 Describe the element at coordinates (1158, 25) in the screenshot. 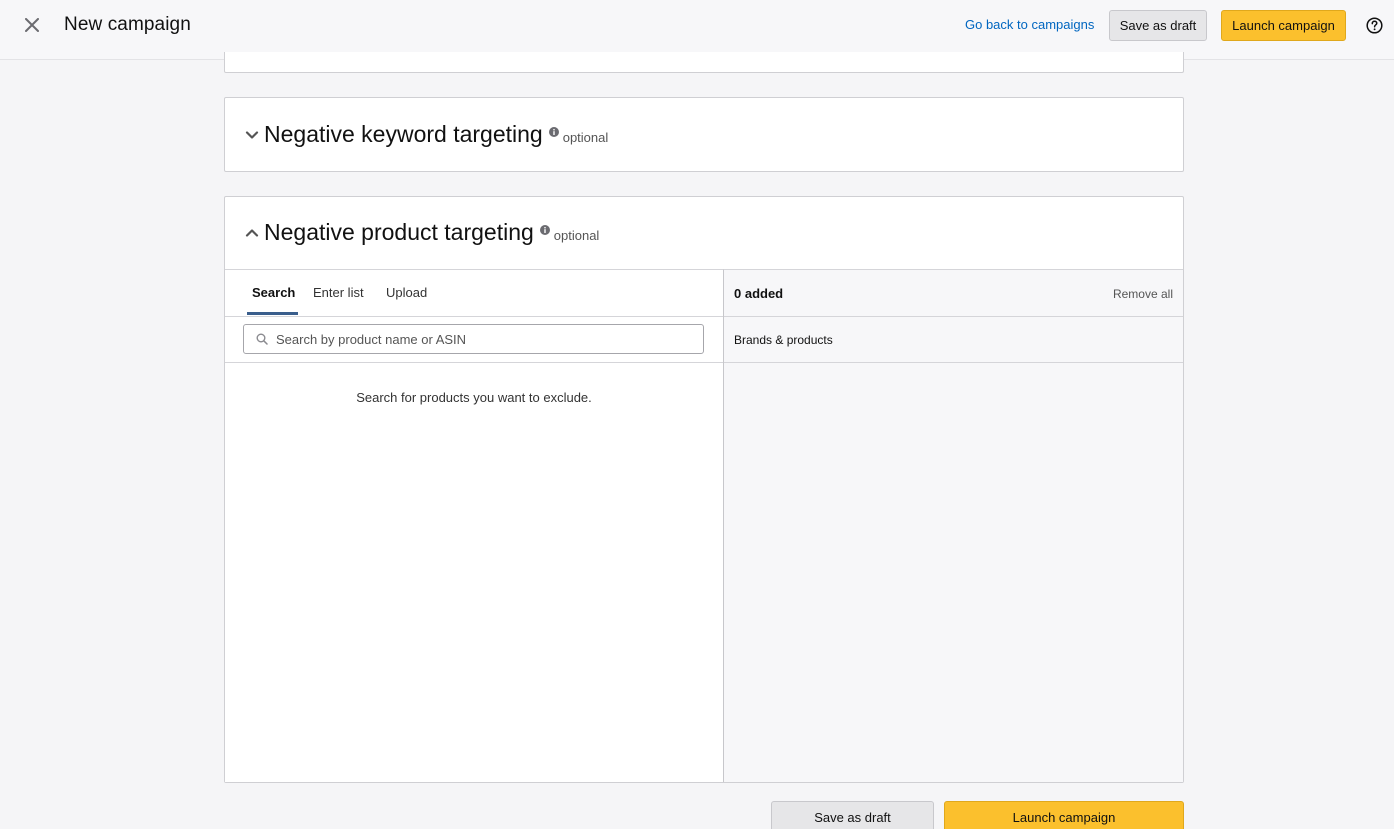

I see `save-draft-button: Save as draft` at that location.